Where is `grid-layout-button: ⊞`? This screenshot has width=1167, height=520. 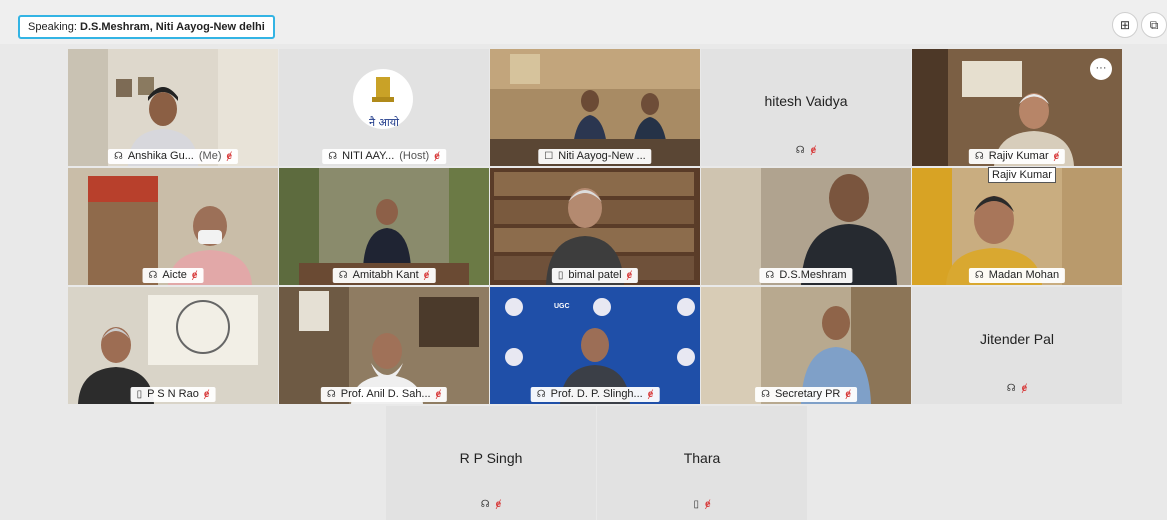 grid-layout-button: ⊞ is located at coordinates (1125, 25).